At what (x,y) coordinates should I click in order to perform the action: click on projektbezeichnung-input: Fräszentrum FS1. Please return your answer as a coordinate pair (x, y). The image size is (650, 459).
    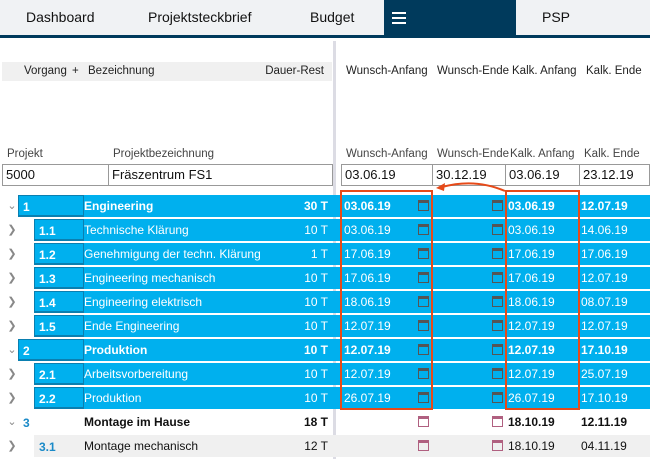
    Looking at the image, I should click on (220, 175).